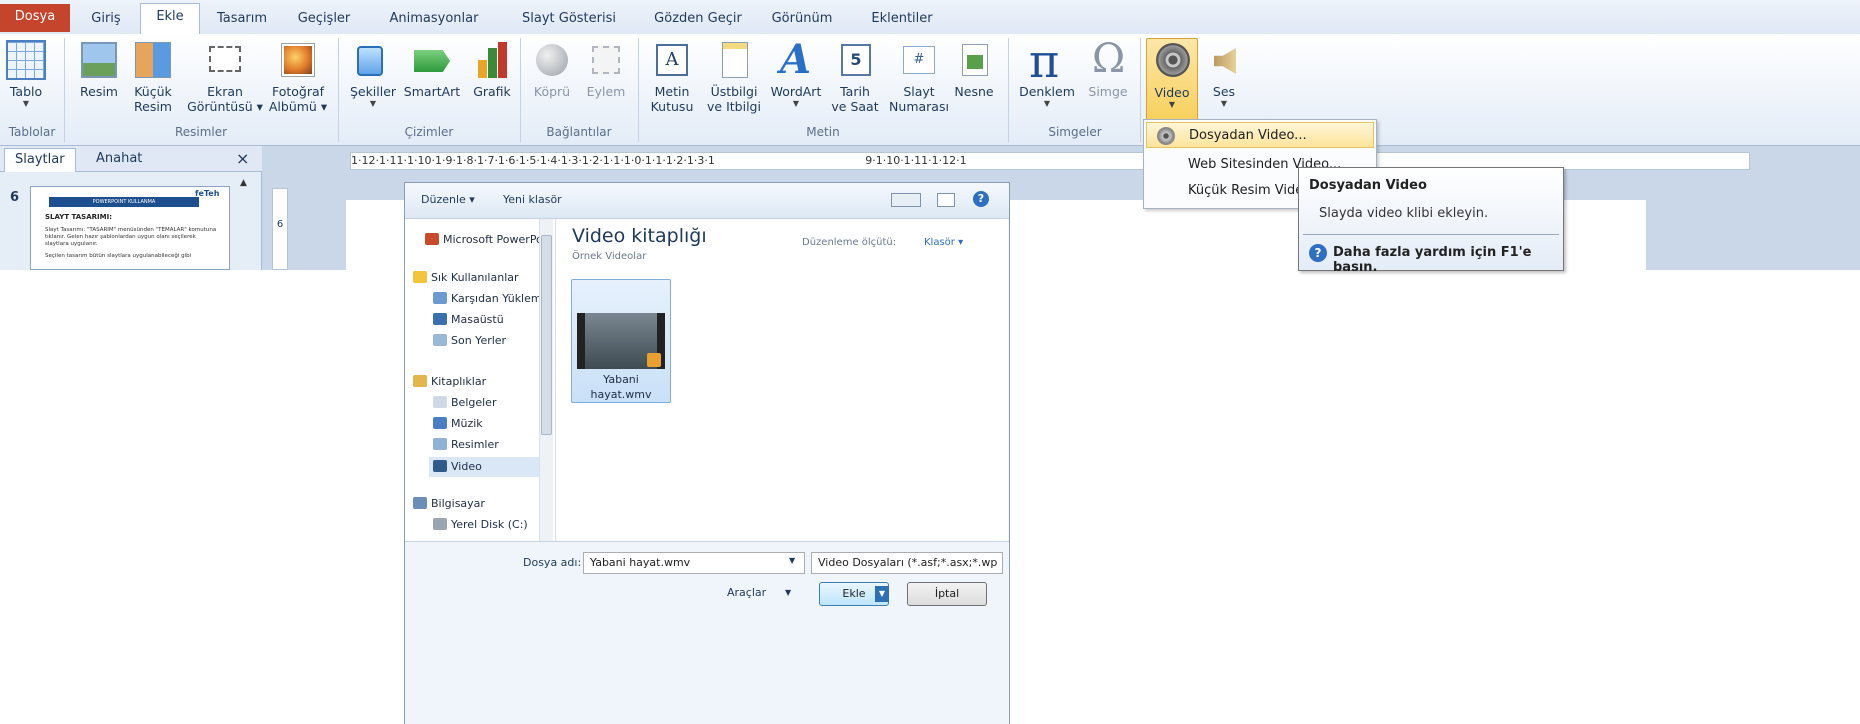  What do you see at coordinates (99, 81) in the screenshot?
I see `picture-button: Resim` at bounding box center [99, 81].